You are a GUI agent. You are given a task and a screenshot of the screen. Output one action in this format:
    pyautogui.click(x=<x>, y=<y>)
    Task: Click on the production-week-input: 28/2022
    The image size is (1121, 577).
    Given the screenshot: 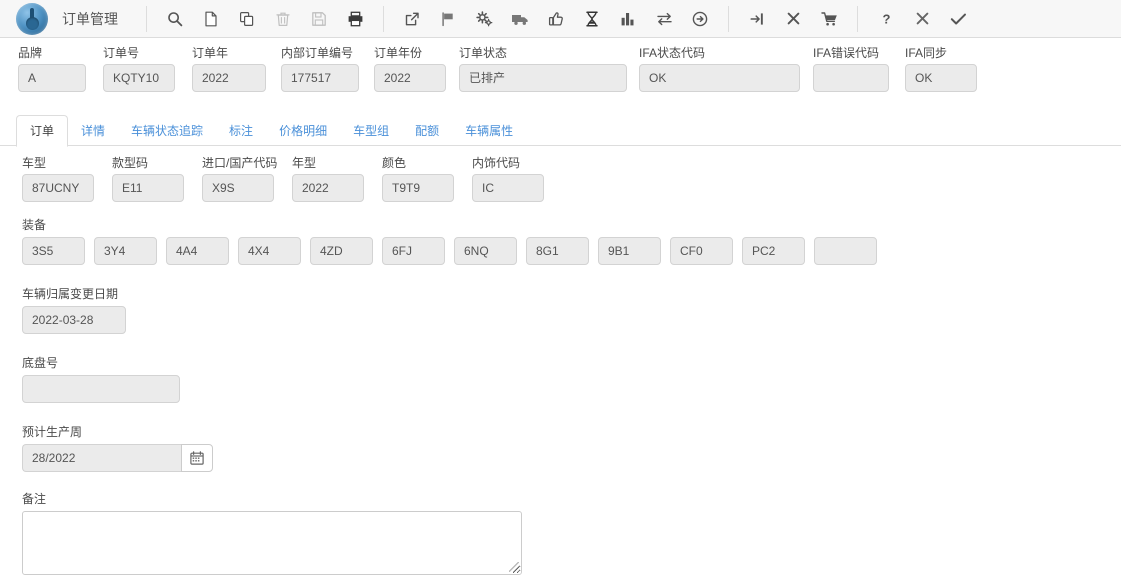 What is the action you would take?
    pyautogui.click(x=101, y=458)
    